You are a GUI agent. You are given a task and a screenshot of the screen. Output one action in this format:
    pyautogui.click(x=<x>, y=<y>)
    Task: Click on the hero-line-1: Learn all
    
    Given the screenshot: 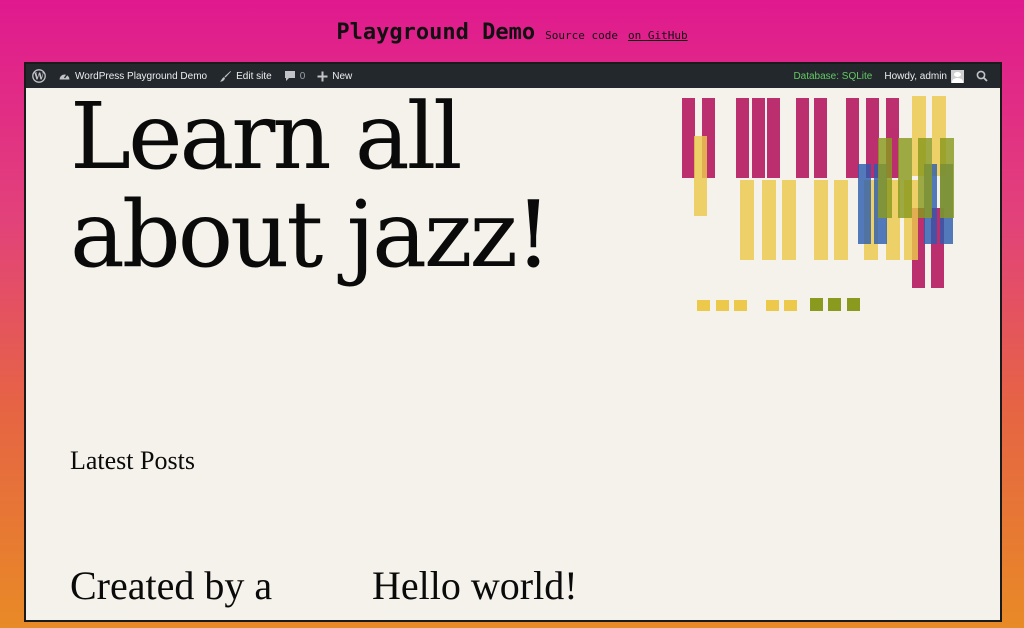 What is the action you would take?
    pyautogui.click(x=266, y=136)
    